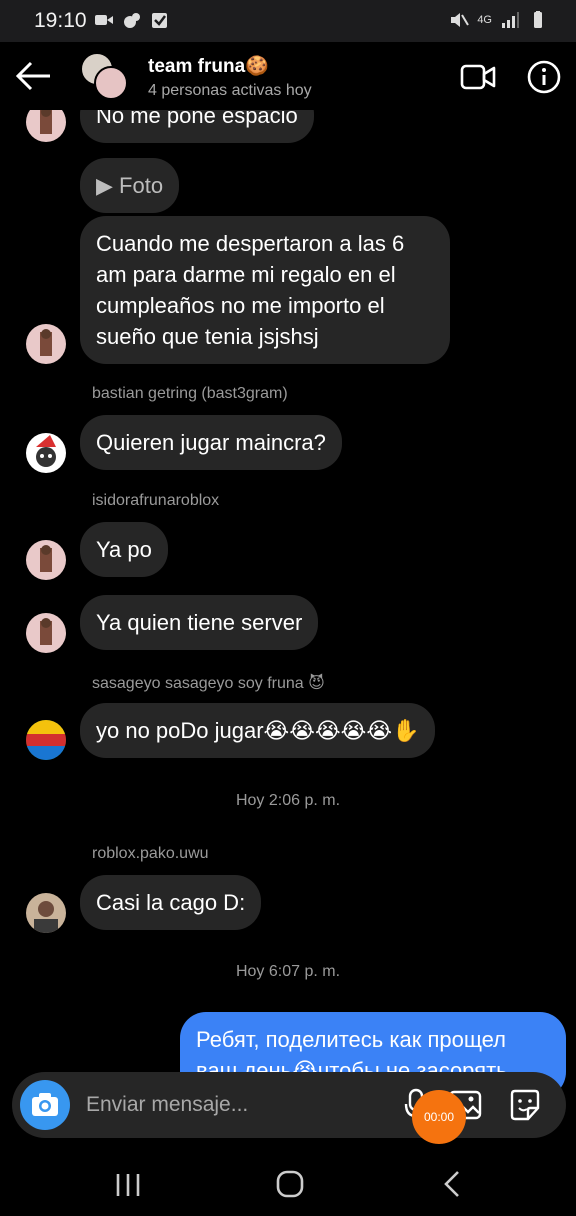 This screenshot has height=1216, width=576. I want to click on camera-icon, so click(45, 1104).